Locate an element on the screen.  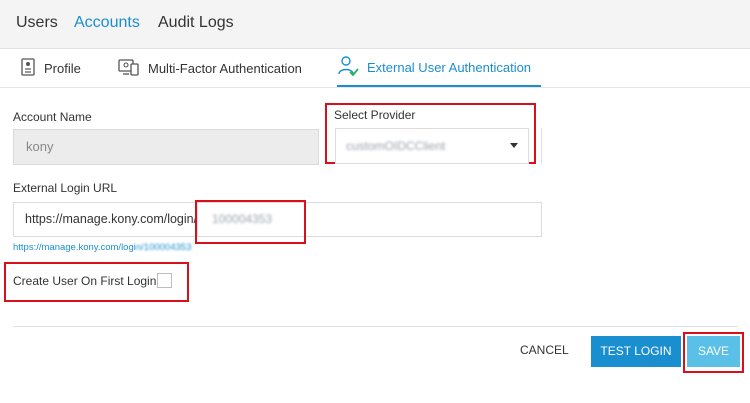
tab-audit-logs: Audit Logs is located at coordinates (196, 23).